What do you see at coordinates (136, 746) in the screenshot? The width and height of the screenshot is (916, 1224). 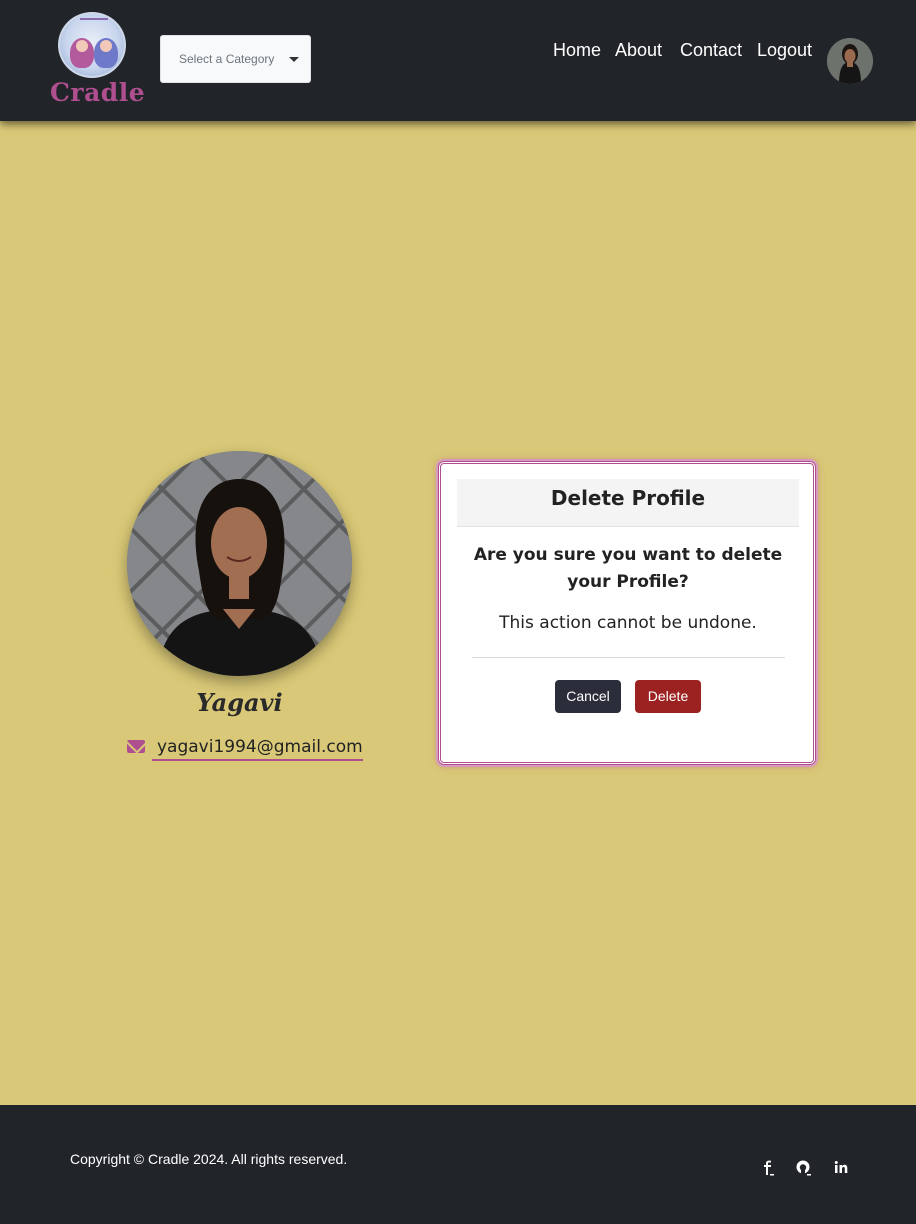 I see `mail-icon` at bounding box center [136, 746].